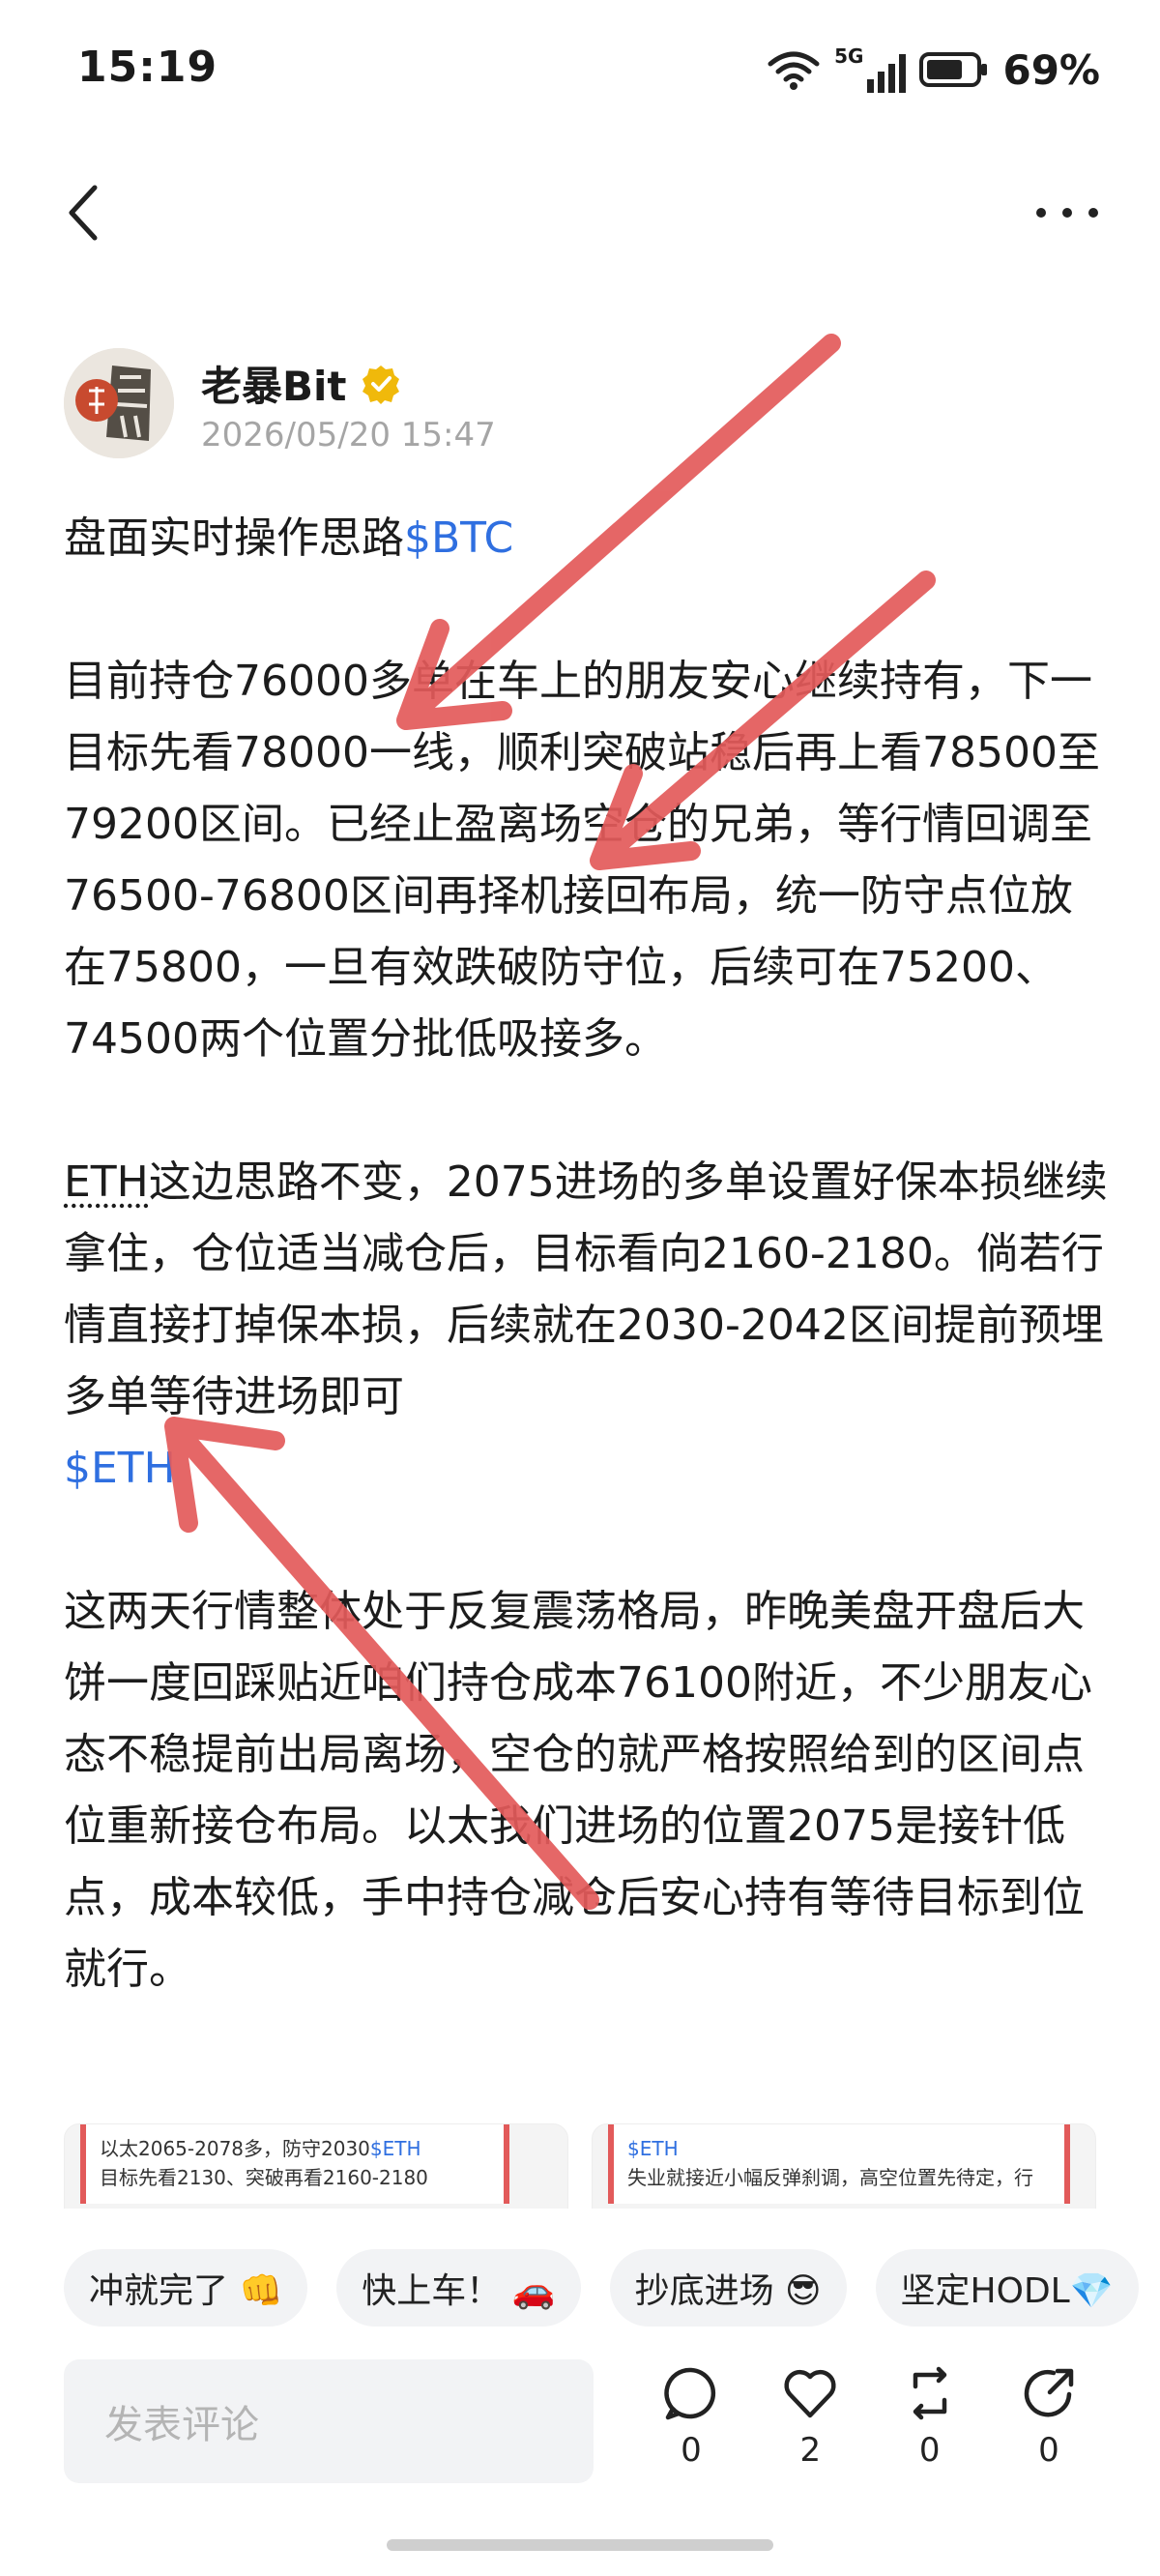  I want to click on status-time: 15:19, so click(148, 67).